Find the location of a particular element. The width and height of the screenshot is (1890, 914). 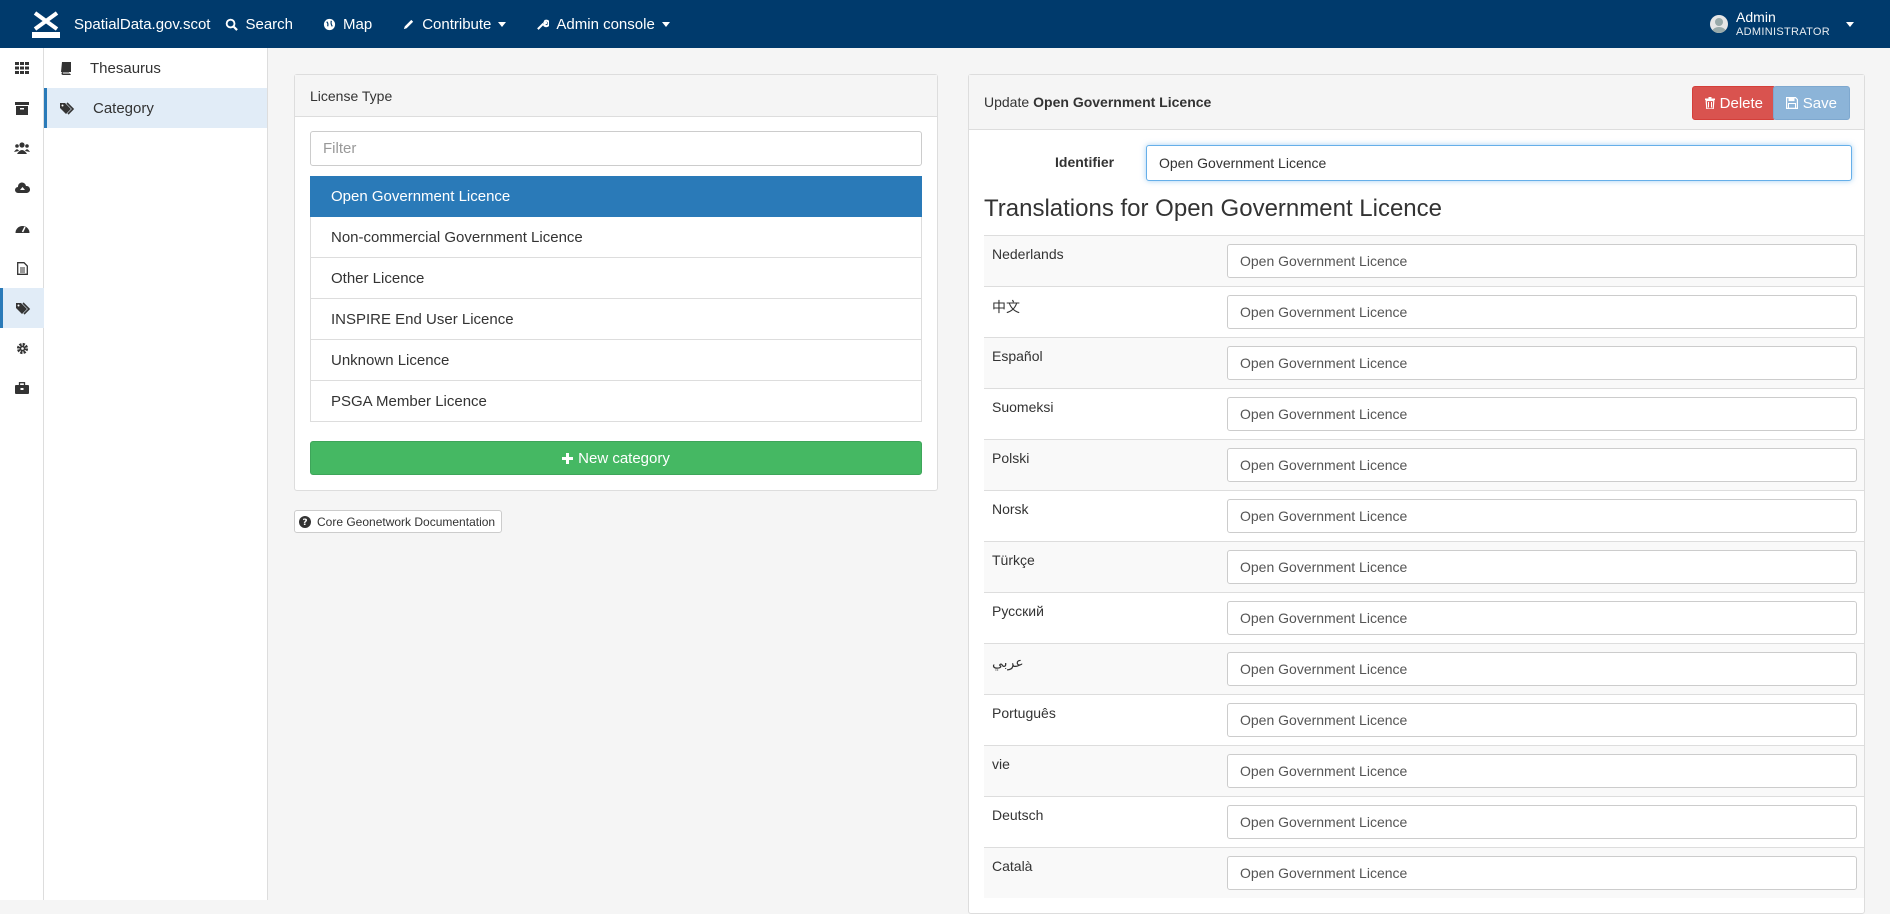

table-row: Português is located at coordinates (1424, 719).